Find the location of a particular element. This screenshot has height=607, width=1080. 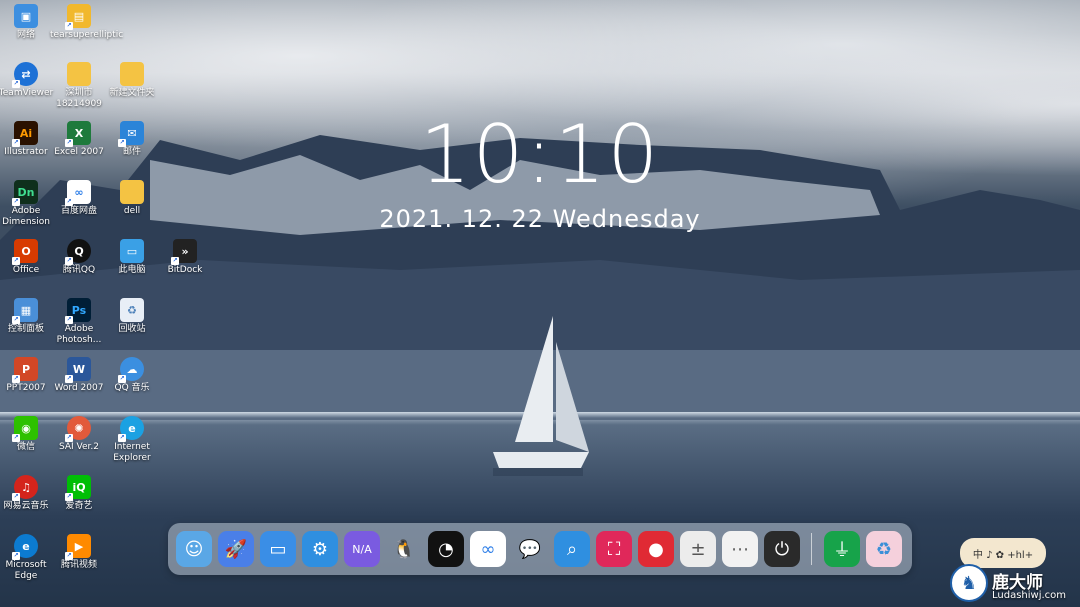

office-icon: ↗ O is located at coordinates (25, 252).